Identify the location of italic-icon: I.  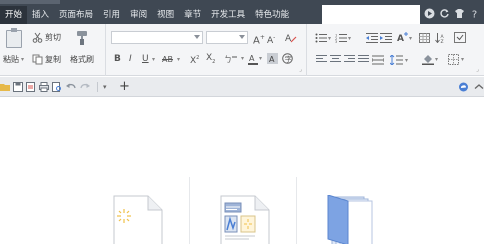
(130, 59).